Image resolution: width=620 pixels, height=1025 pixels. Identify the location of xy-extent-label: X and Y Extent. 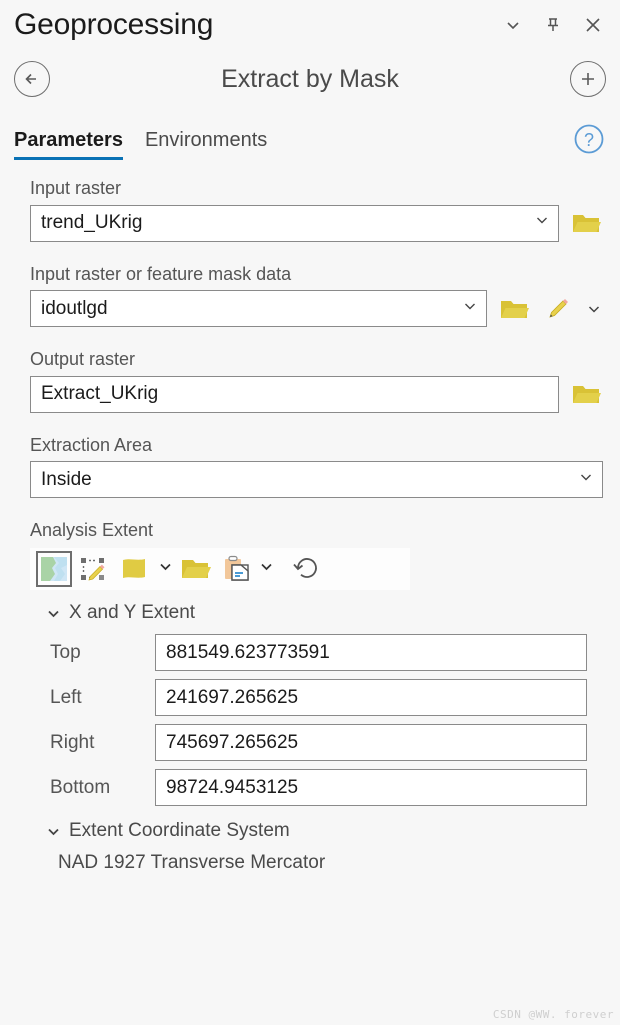
(132, 613).